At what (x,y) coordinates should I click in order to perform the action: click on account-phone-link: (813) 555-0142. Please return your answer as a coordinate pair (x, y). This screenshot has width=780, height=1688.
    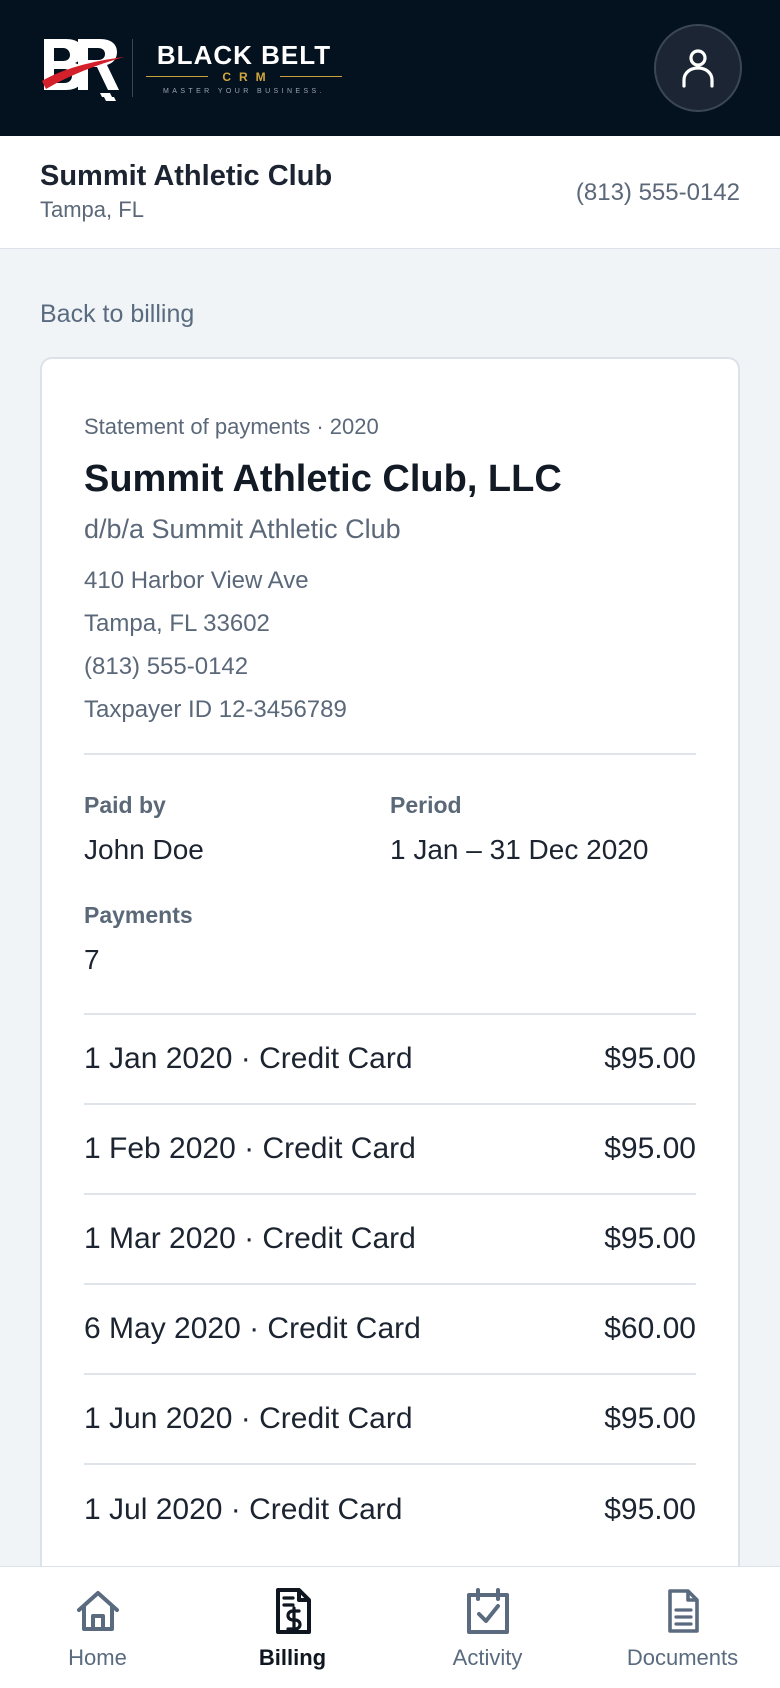
    Looking at the image, I should click on (658, 193).